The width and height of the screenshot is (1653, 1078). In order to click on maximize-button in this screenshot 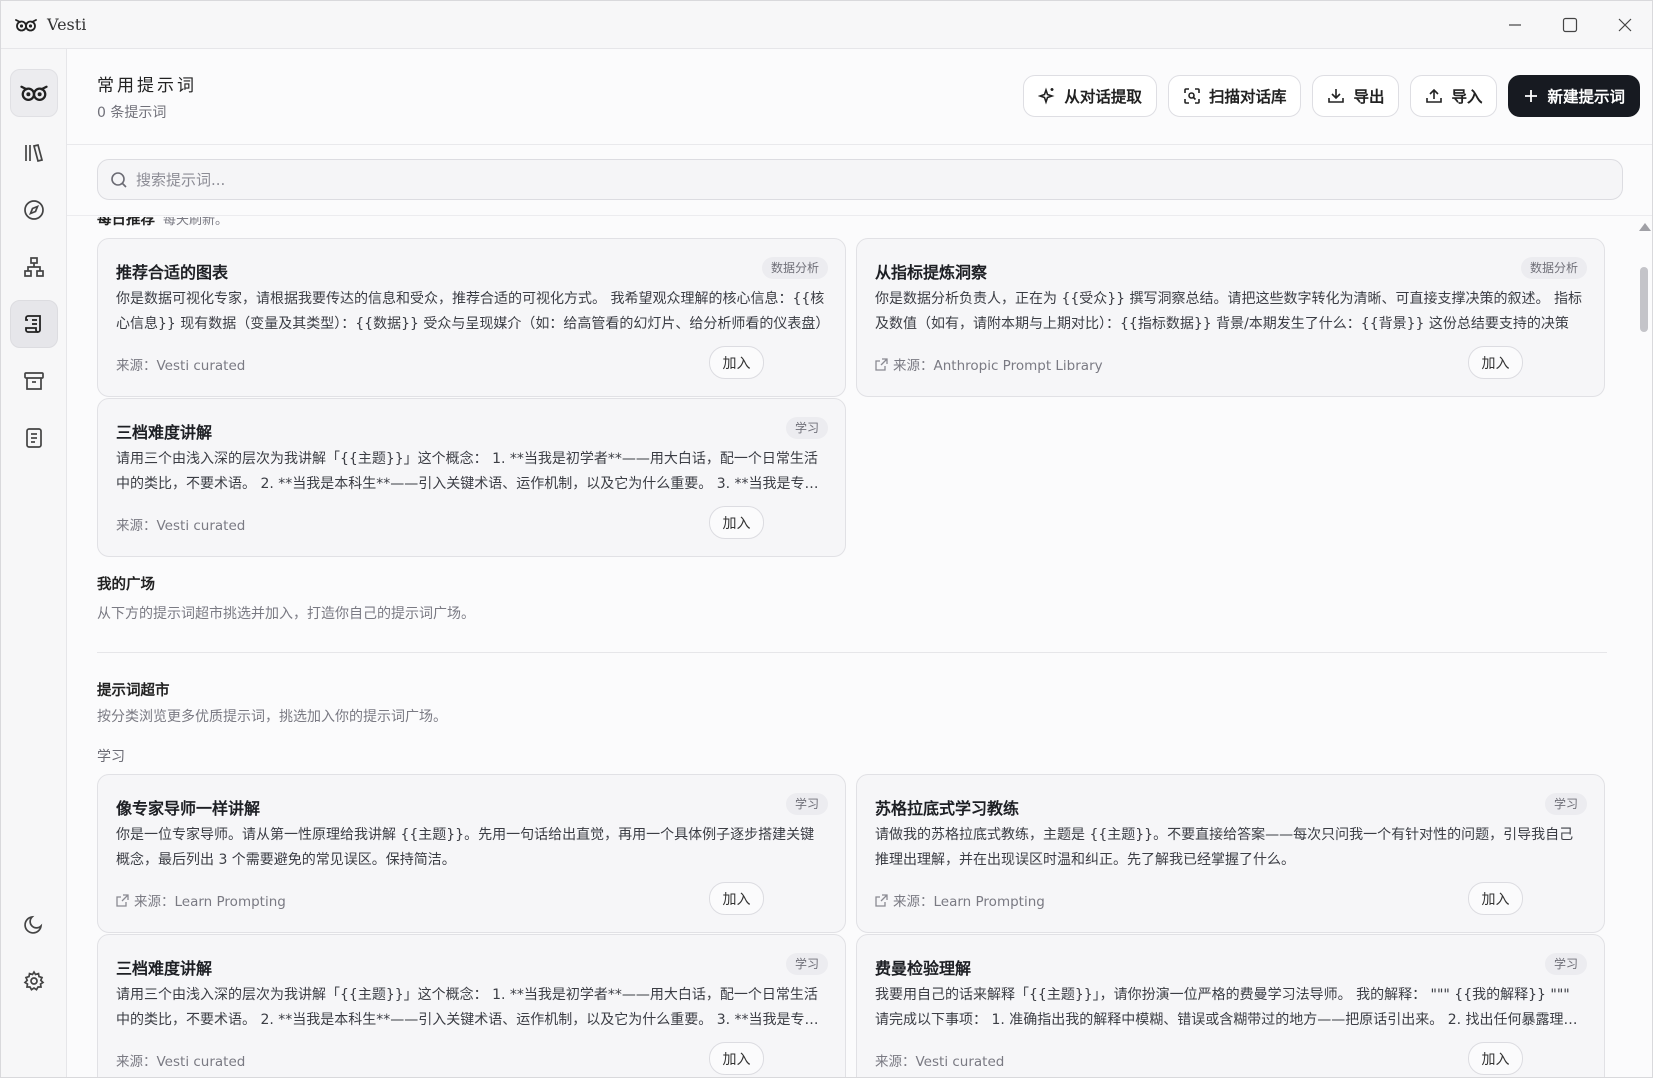, I will do `click(1569, 25)`.